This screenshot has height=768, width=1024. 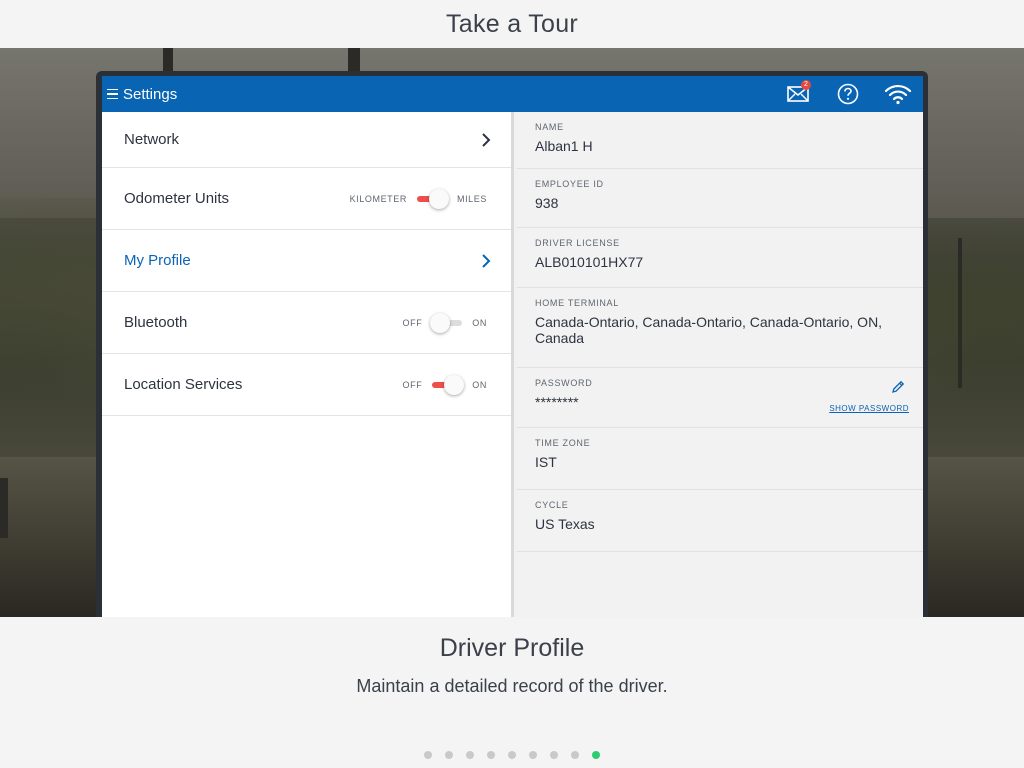 I want to click on field-label: NAME, so click(x=549, y=127).